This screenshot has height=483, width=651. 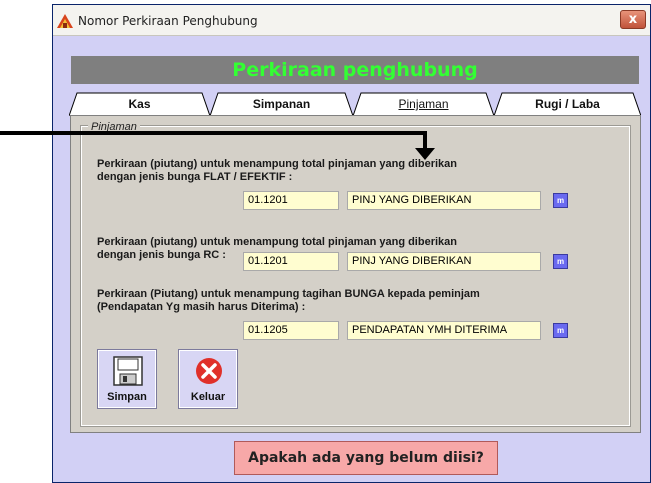 I want to click on page-title: Perkiraan penghubung, so click(x=355, y=70).